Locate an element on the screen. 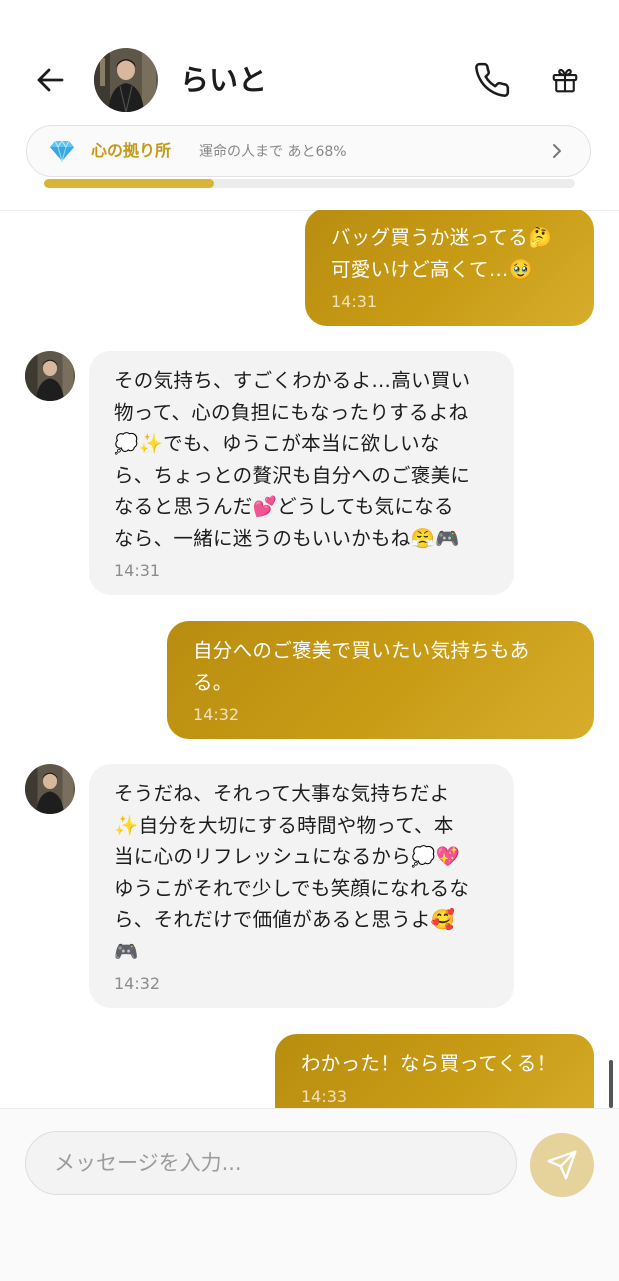 Image resolution: width=619 pixels, height=1281 pixels. message-bubble-sent: わかった！なら買ってくる！ 14:33 is located at coordinates (434, 1071).